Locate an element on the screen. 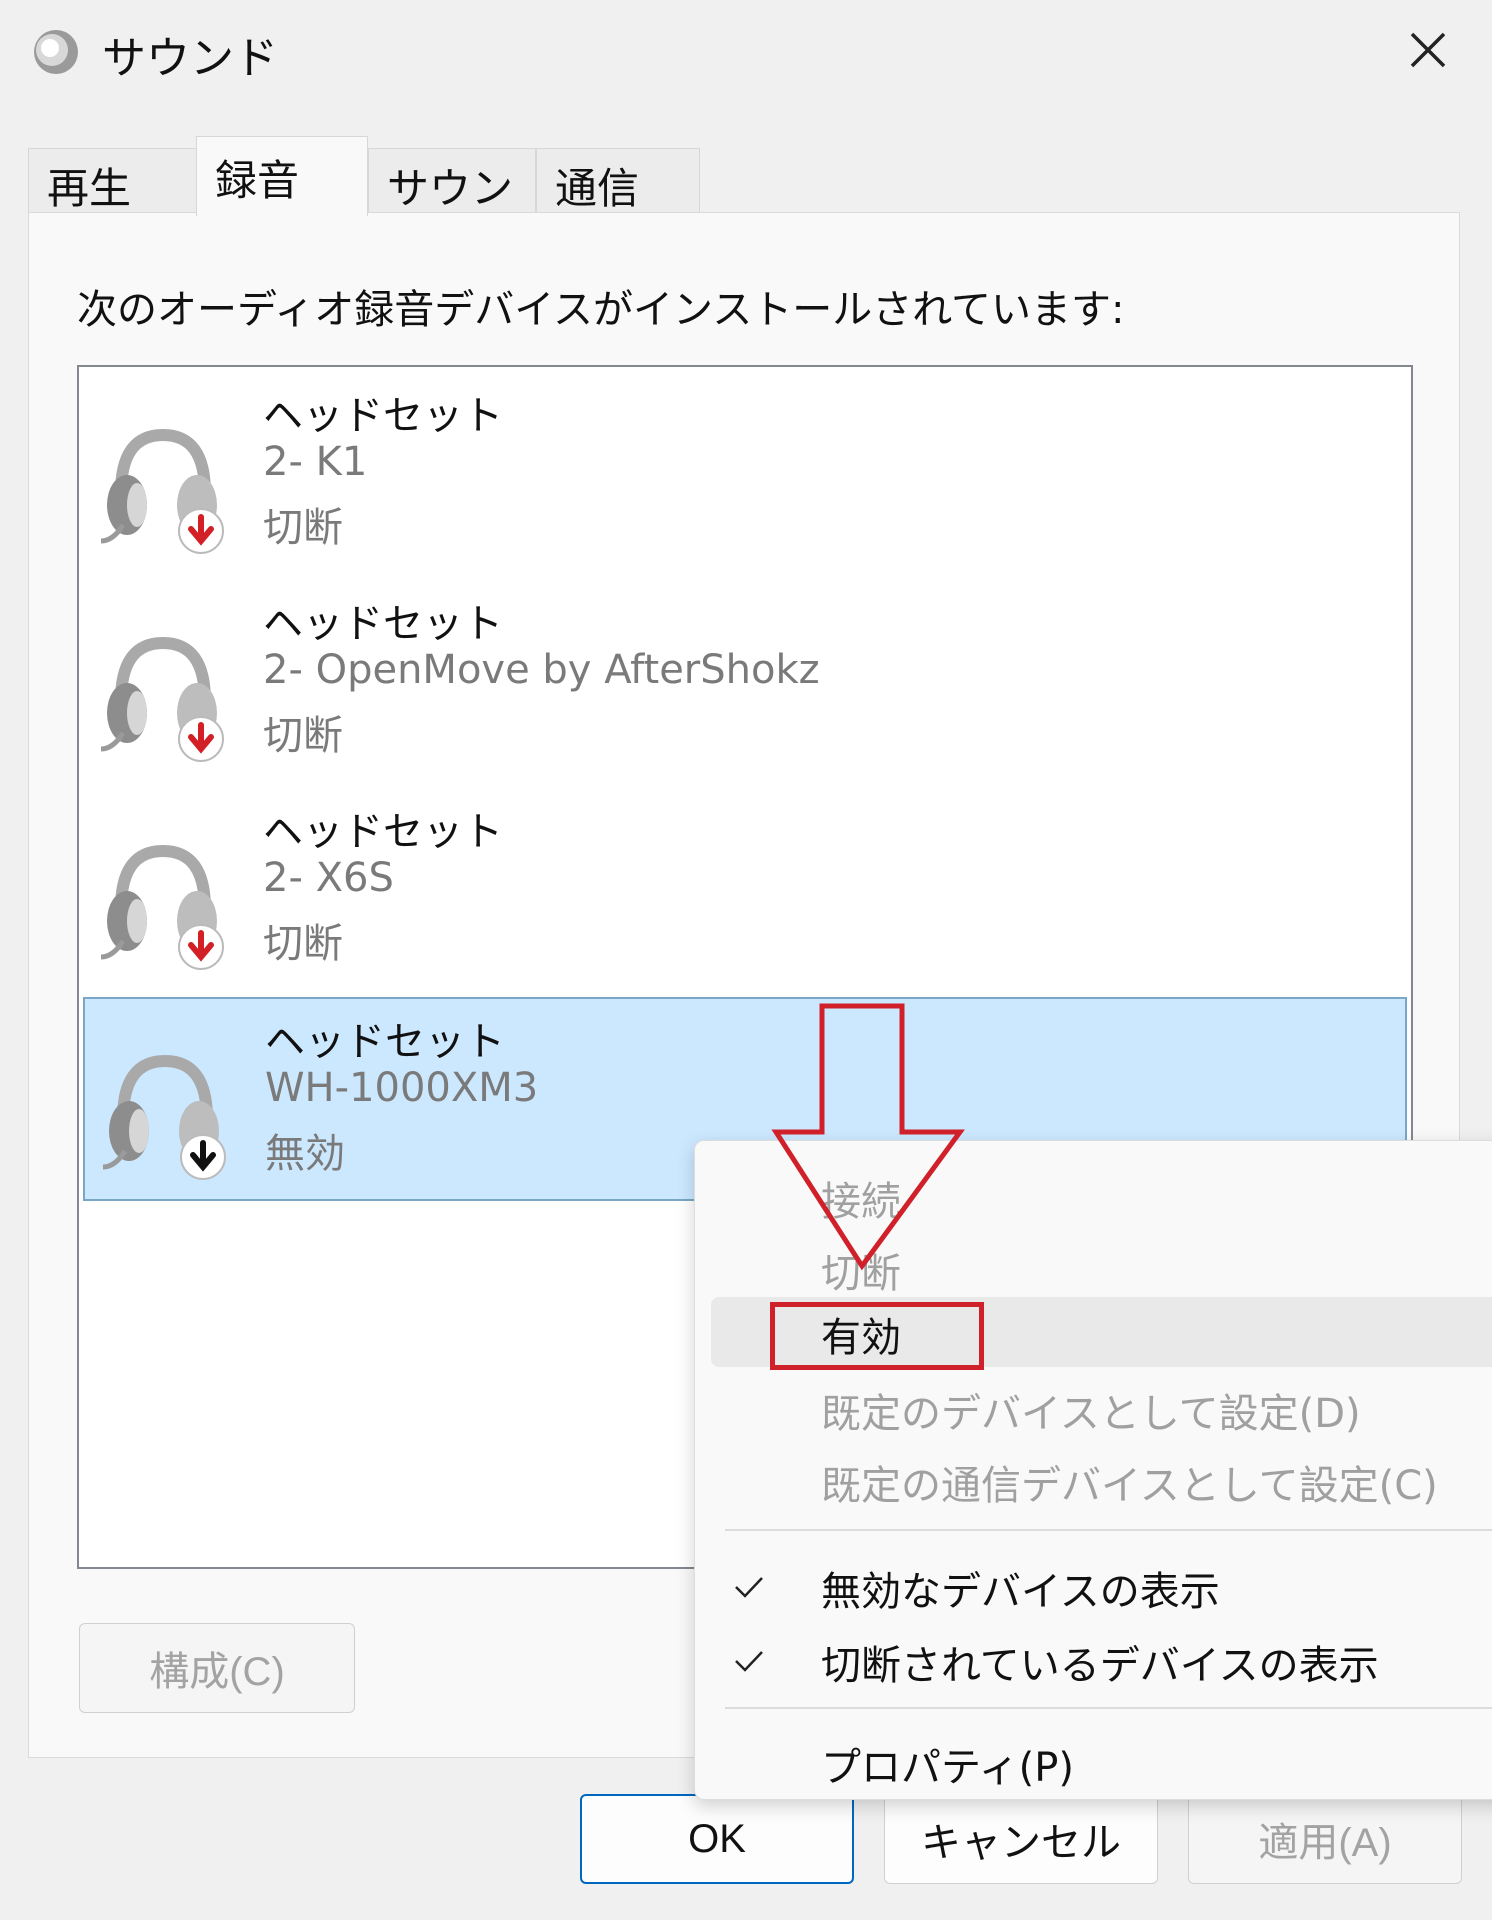  annotation-highlight-box is located at coordinates (877, 1336).